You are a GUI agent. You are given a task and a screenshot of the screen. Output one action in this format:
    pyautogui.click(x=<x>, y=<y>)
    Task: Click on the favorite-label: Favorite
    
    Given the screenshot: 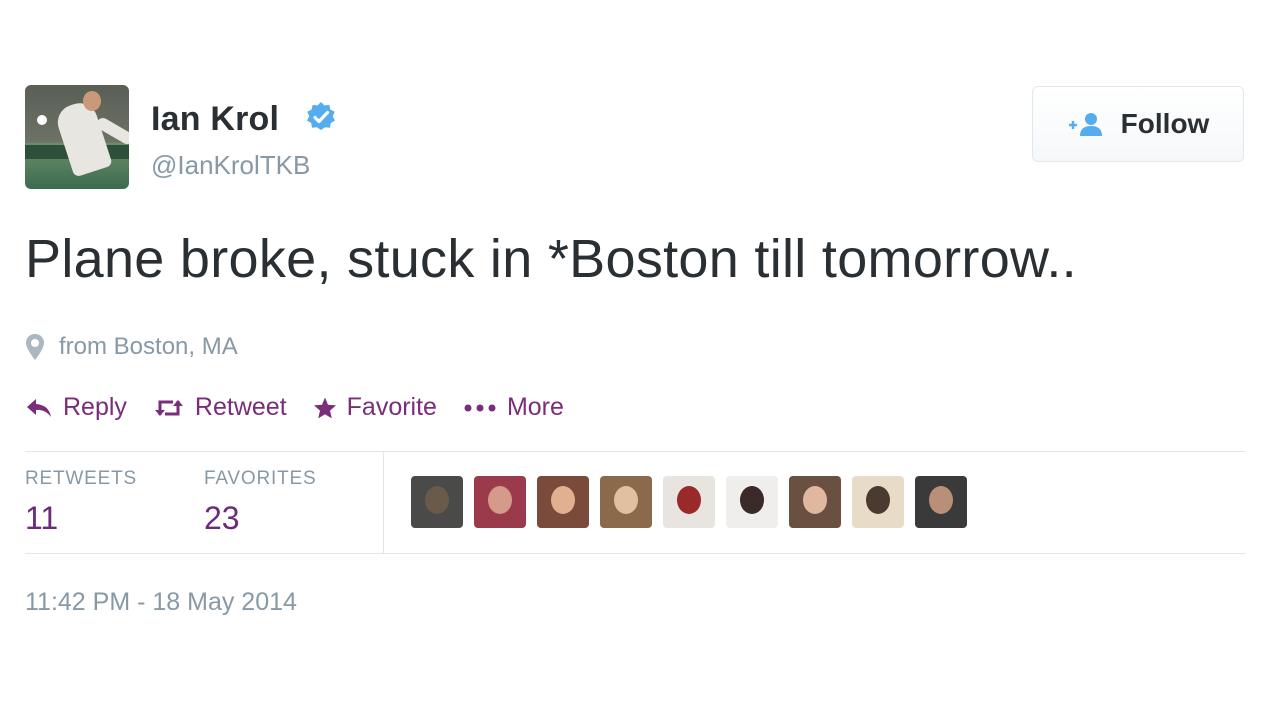 What is the action you would take?
    pyautogui.click(x=391, y=407)
    